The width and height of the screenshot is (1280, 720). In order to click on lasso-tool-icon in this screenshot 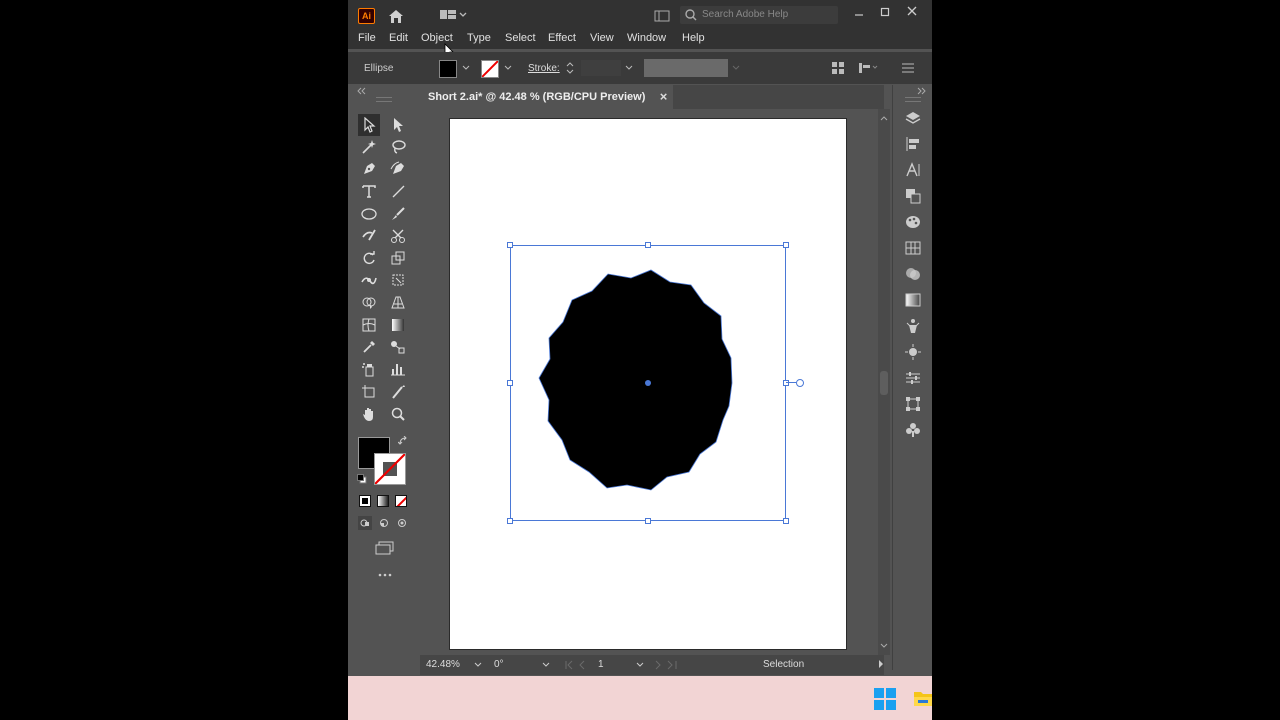, I will do `click(398, 147)`.